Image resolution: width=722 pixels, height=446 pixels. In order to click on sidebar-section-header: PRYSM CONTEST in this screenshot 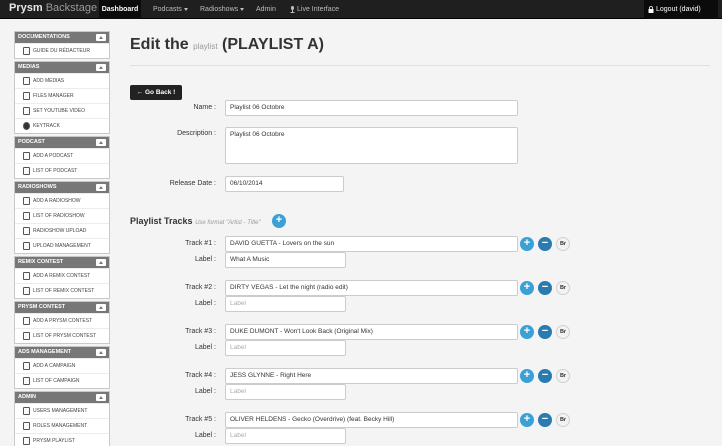, I will do `click(62, 307)`.